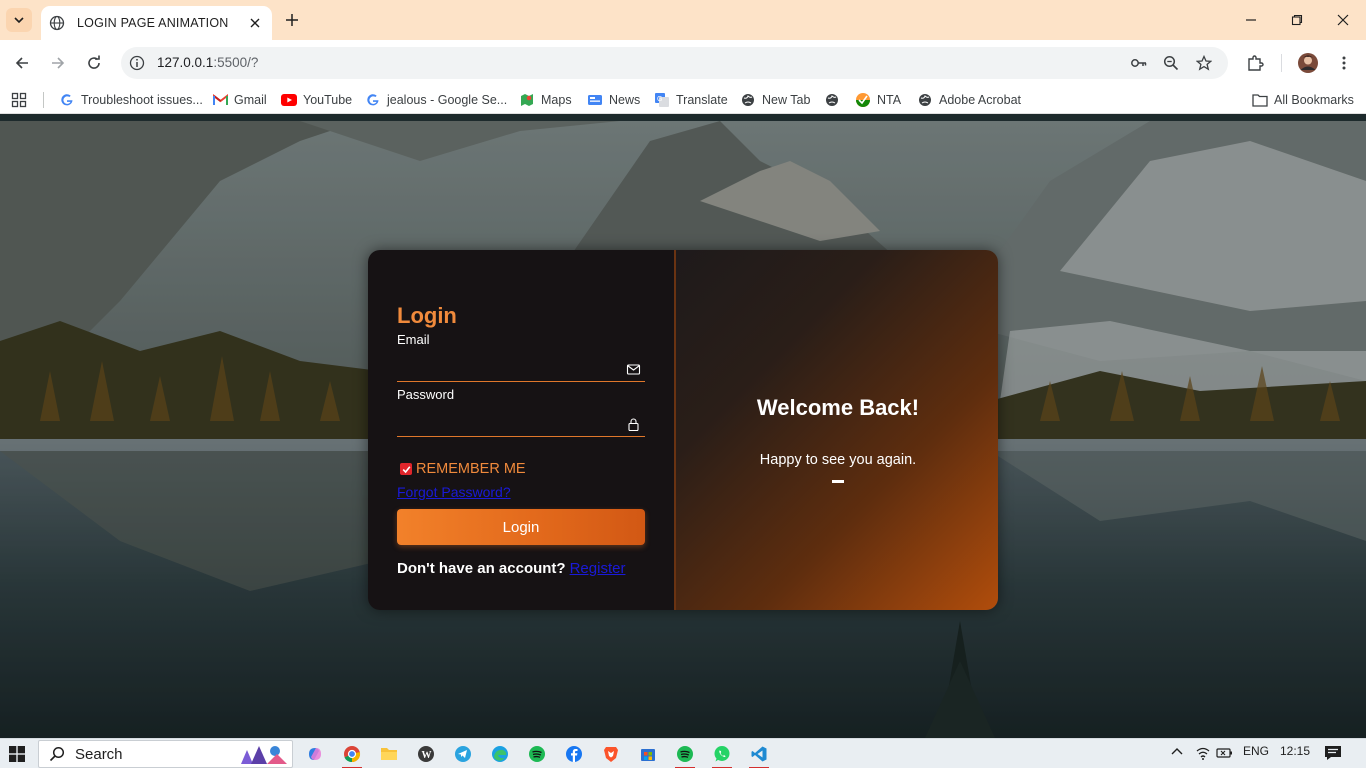 This screenshot has width=1366, height=768. What do you see at coordinates (625, 100) in the screenshot?
I see `bookmark-label: News` at bounding box center [625, 100].